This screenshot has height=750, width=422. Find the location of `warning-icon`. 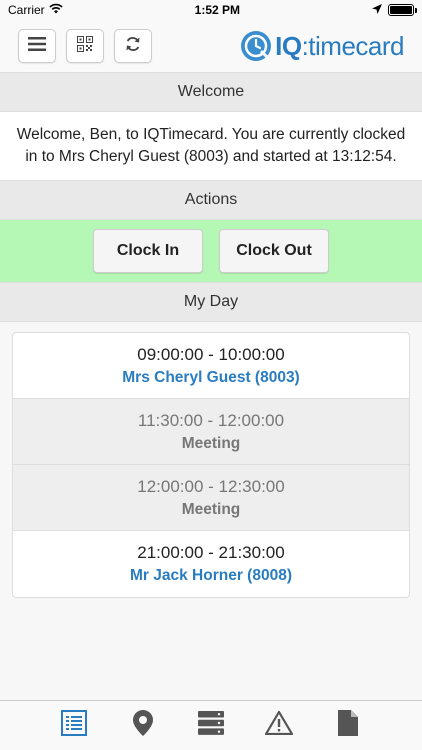

warning-icon is located at coordinates (279, 725).